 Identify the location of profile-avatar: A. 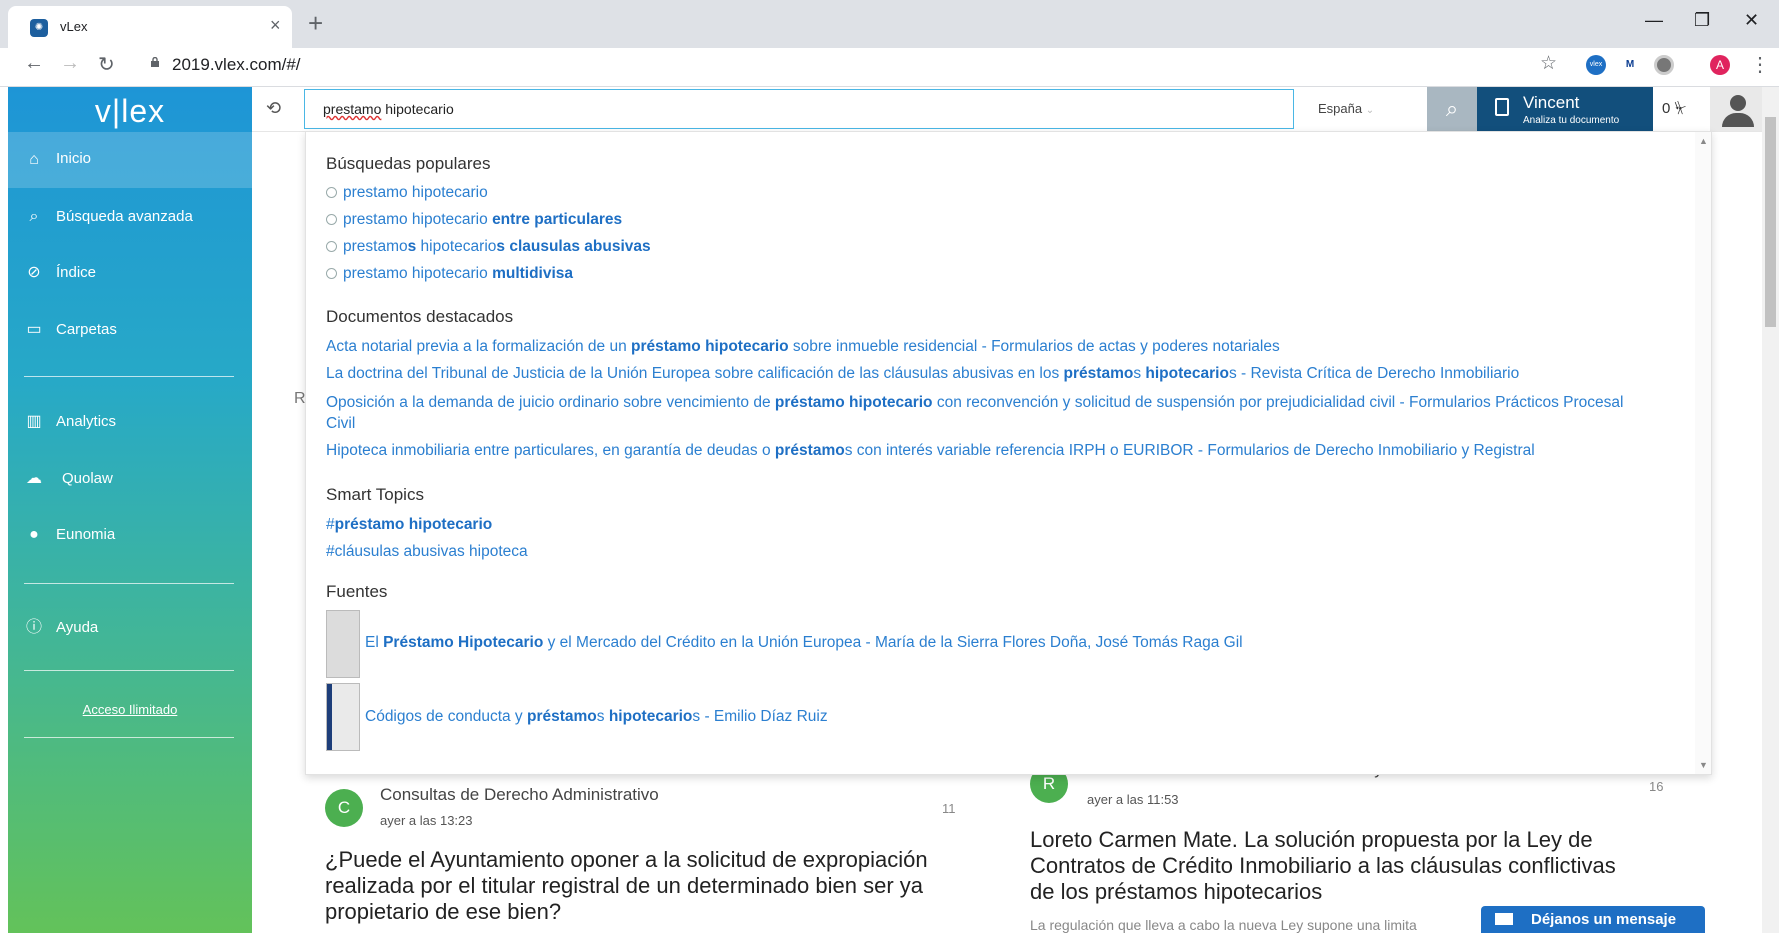
(1720, 65).